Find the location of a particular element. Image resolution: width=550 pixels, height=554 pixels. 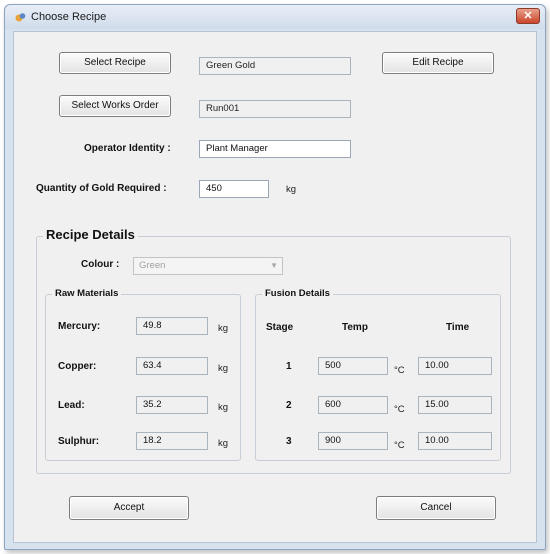

close-button: ✕ is located at coordinates (528, 16).